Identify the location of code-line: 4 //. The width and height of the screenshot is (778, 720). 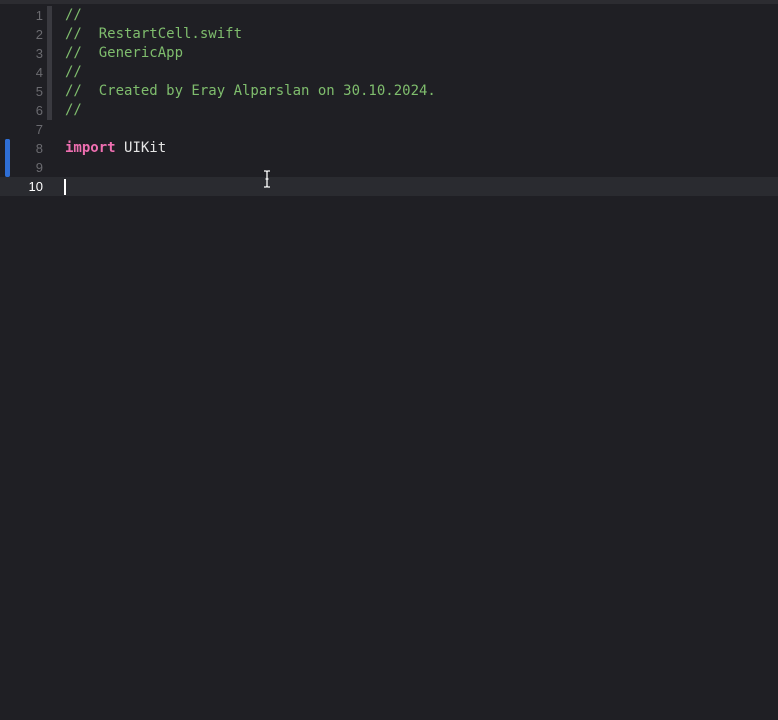
(389, 72).